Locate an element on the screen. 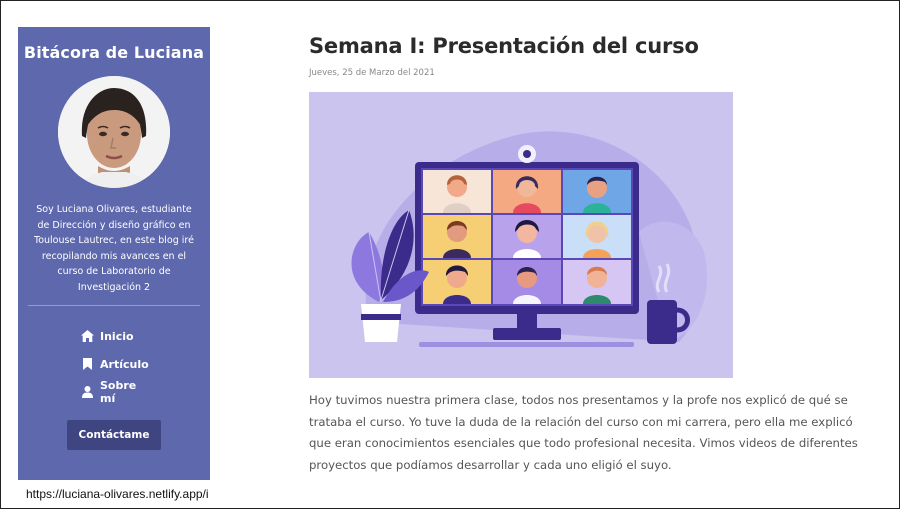 The width and height of the screenshot is (900, 509). post-title: Semana I: Presentación del curso is located at coordinates (504, 46).